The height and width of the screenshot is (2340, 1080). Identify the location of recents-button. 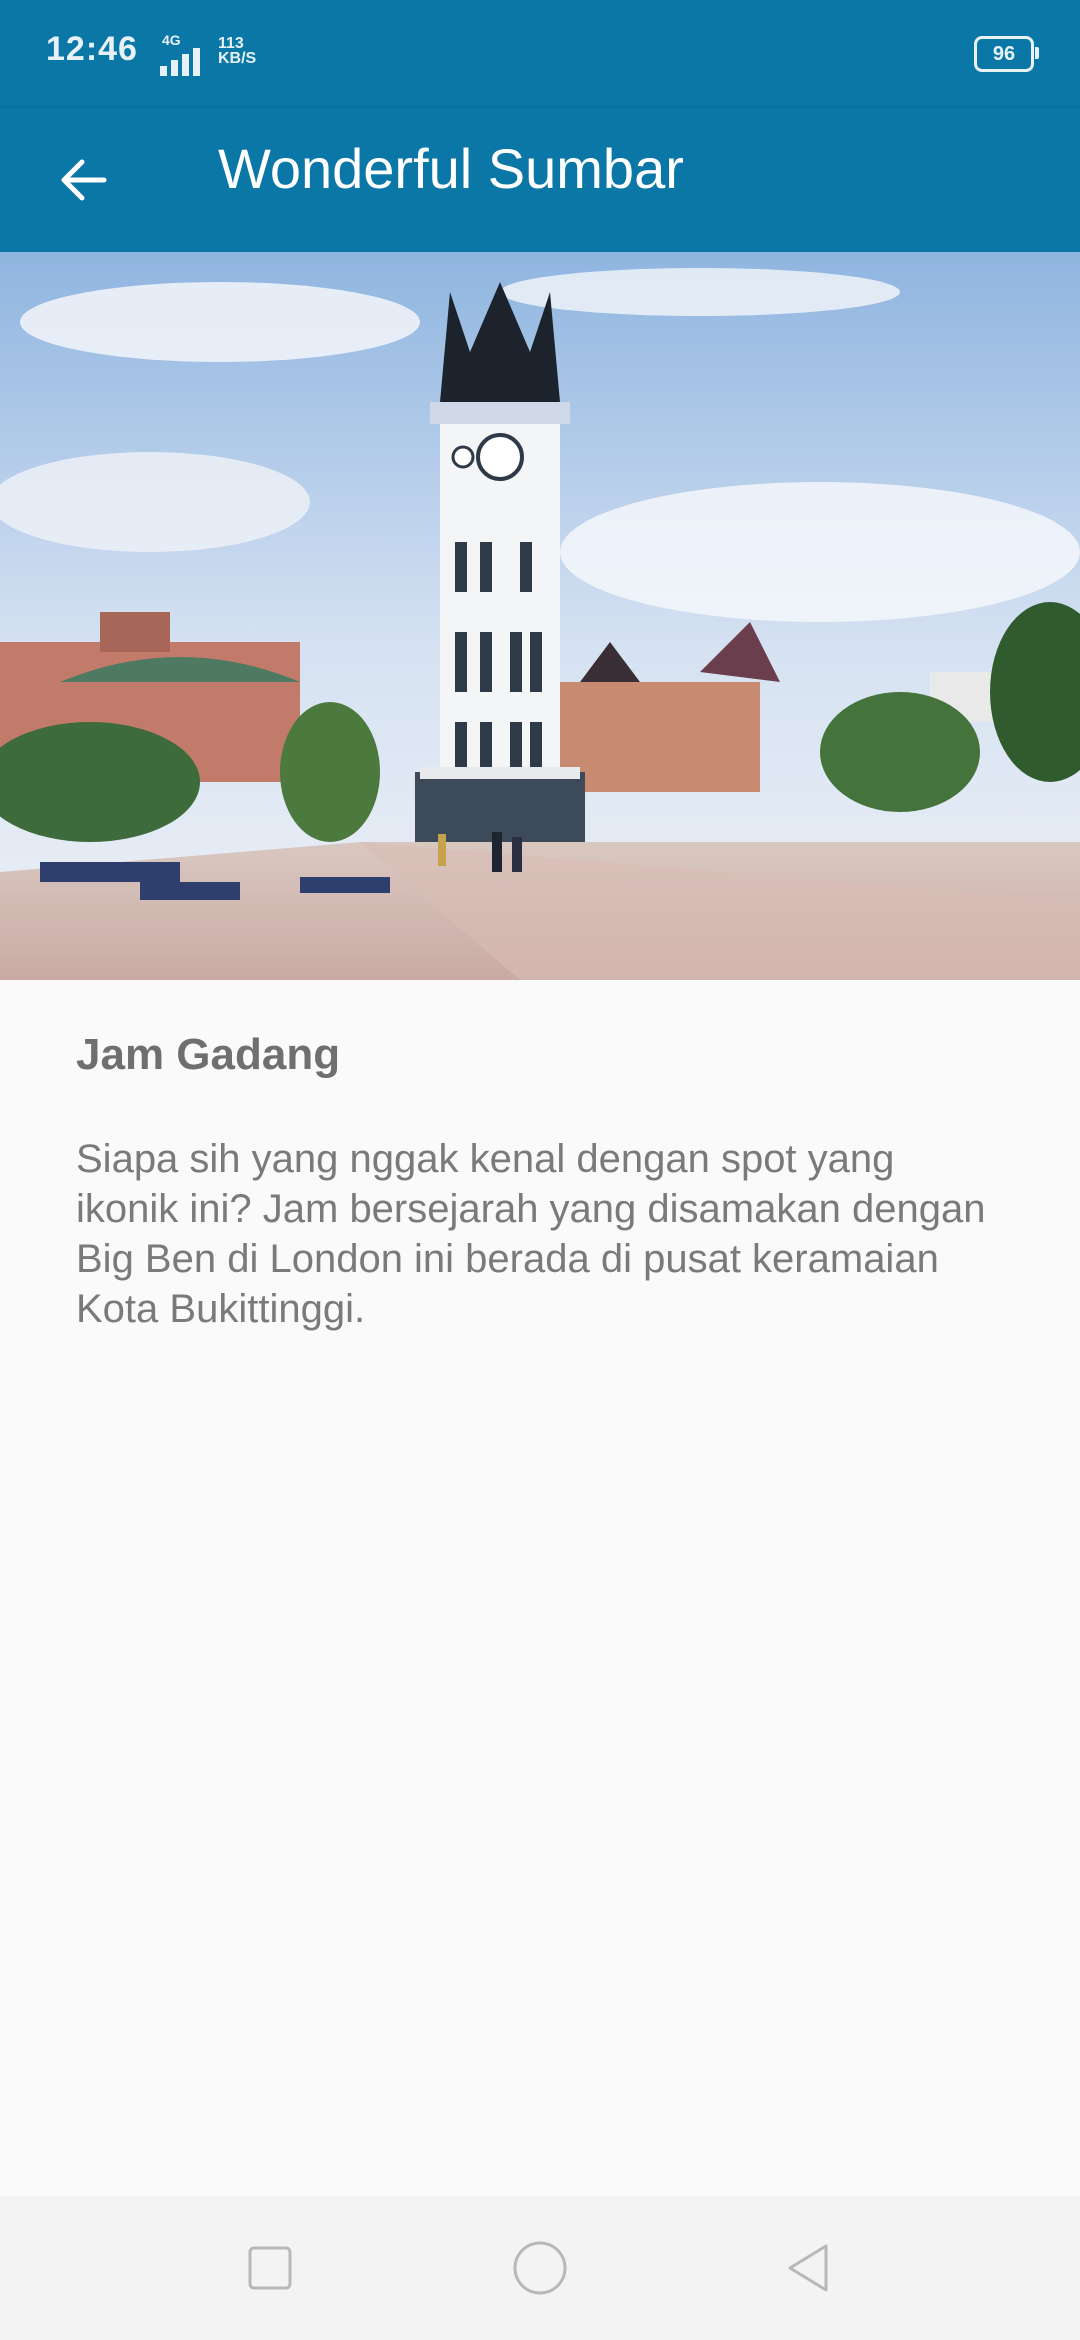
(270, 2268).